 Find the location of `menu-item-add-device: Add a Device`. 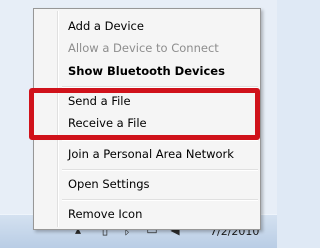

menu-item-add-device: Add a Device is located at coordinates (147, 26).